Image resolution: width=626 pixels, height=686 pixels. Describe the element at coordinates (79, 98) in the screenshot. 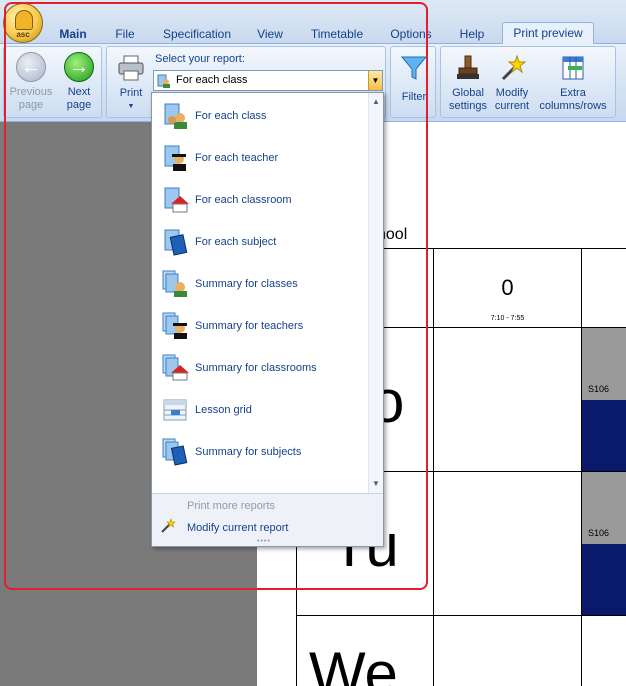

I see `next-page-label: Next page` at that location.